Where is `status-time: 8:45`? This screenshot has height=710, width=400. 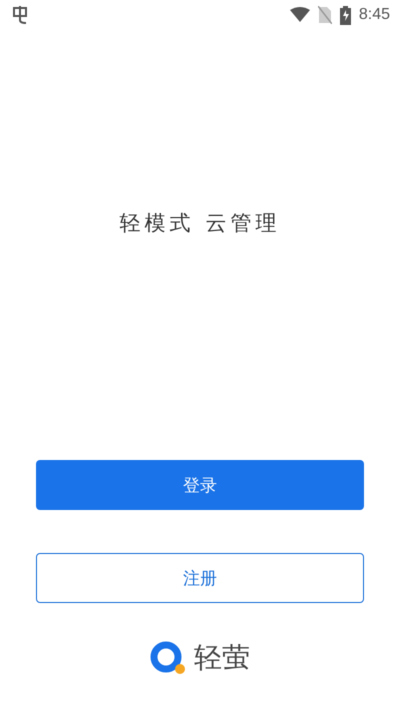
status-time: 8:45 is located at coordinates (374, 15).